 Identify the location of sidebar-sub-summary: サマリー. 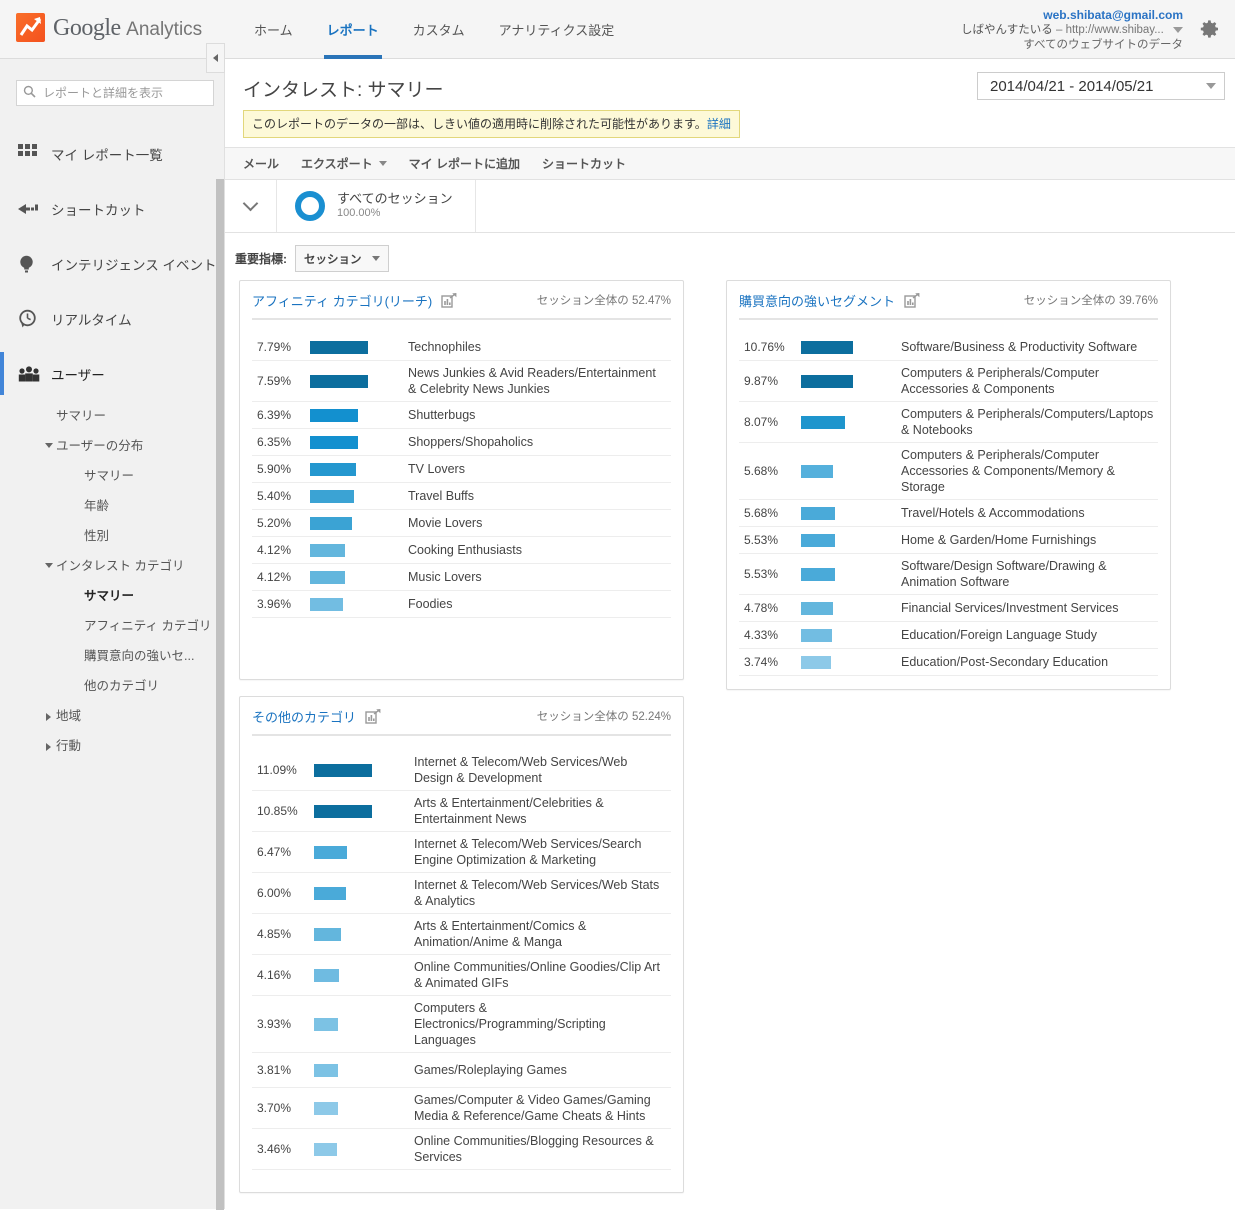
(112, 416).